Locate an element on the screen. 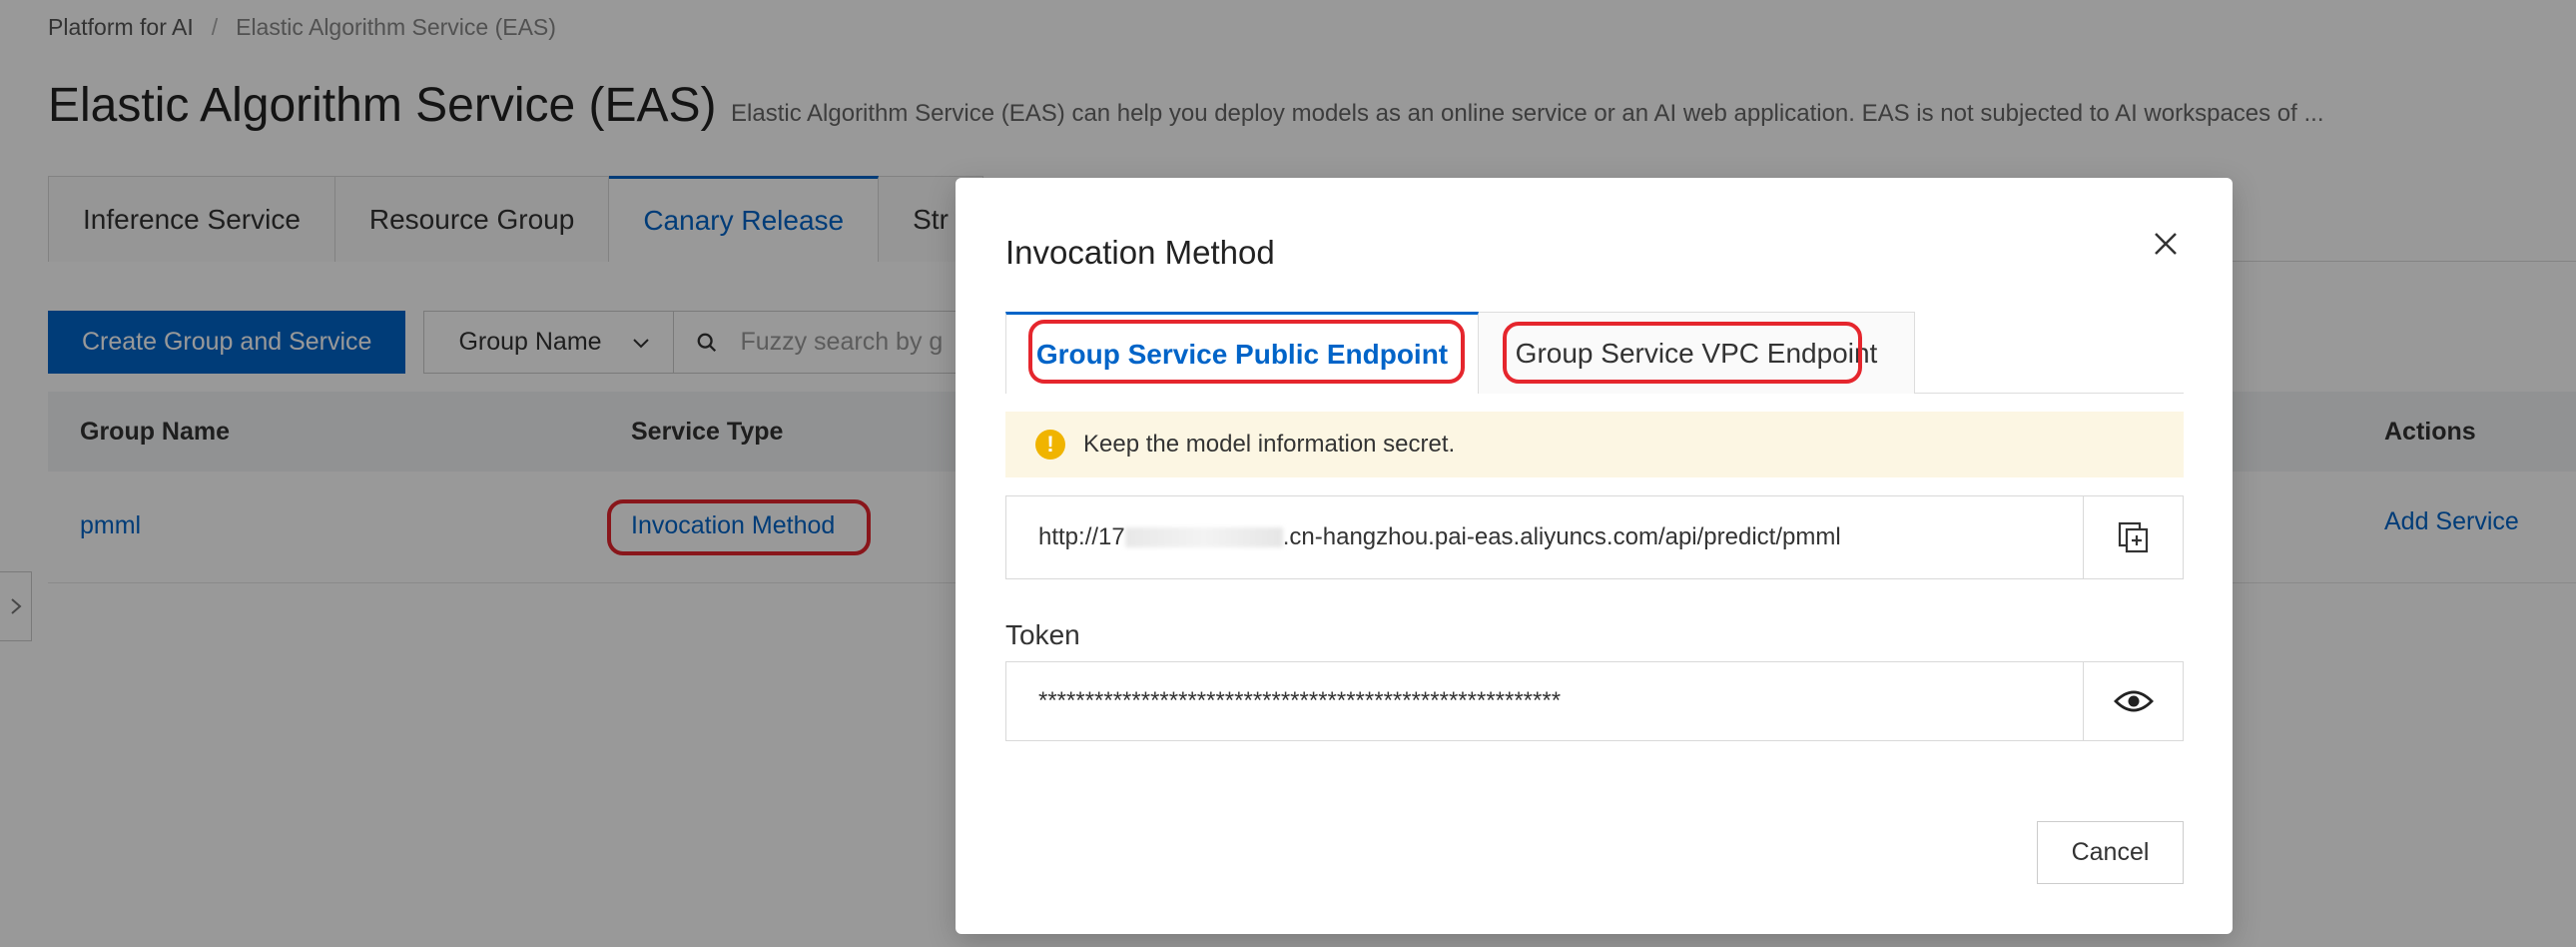 This screenshot has height=947, width=2576. secret-warning-alert: ! Keep the model information secret. is located at coordinates (1595, 444).